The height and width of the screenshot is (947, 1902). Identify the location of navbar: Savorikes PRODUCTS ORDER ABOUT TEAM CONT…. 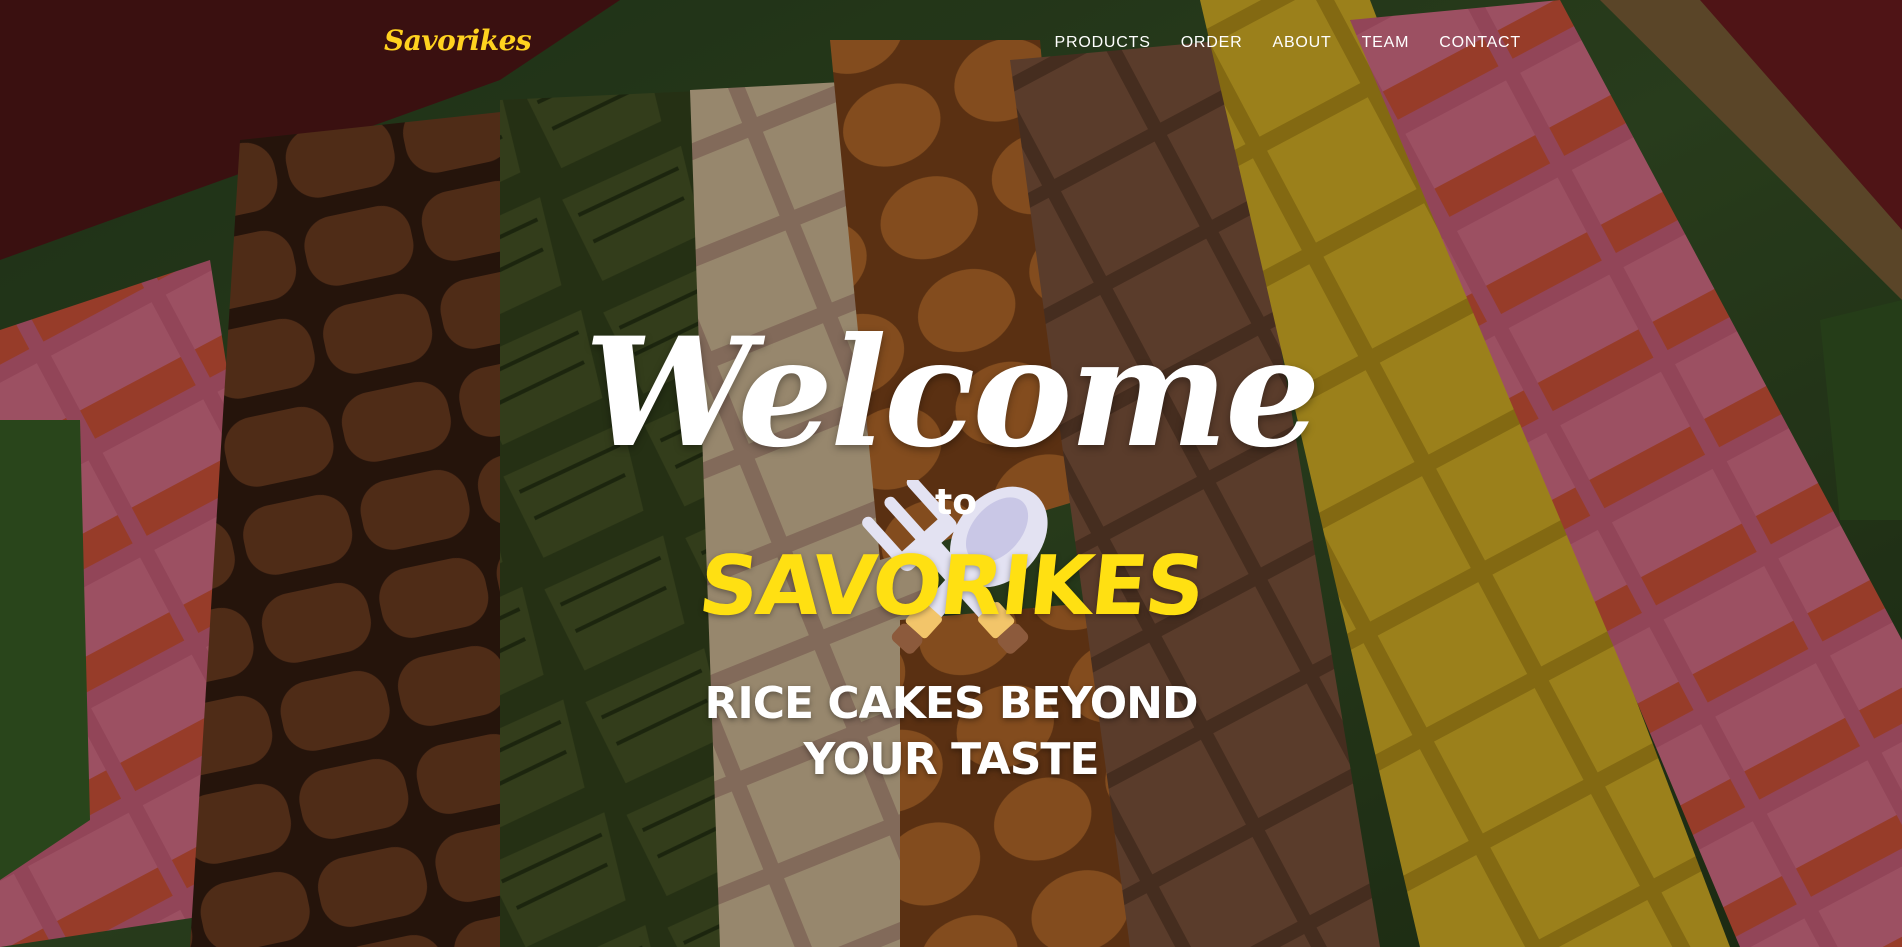
(951, 44).